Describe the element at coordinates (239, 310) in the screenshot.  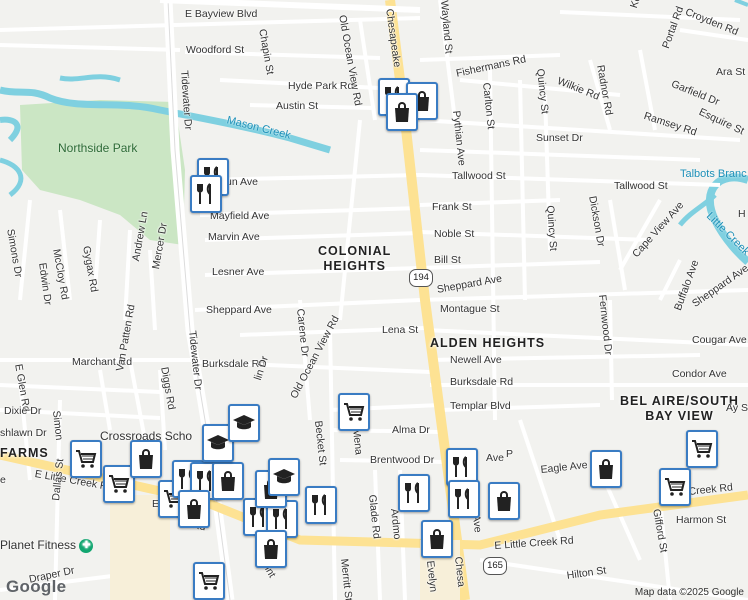
I see `street-sheppard-ave-left: Sheppard Ave` at that location.